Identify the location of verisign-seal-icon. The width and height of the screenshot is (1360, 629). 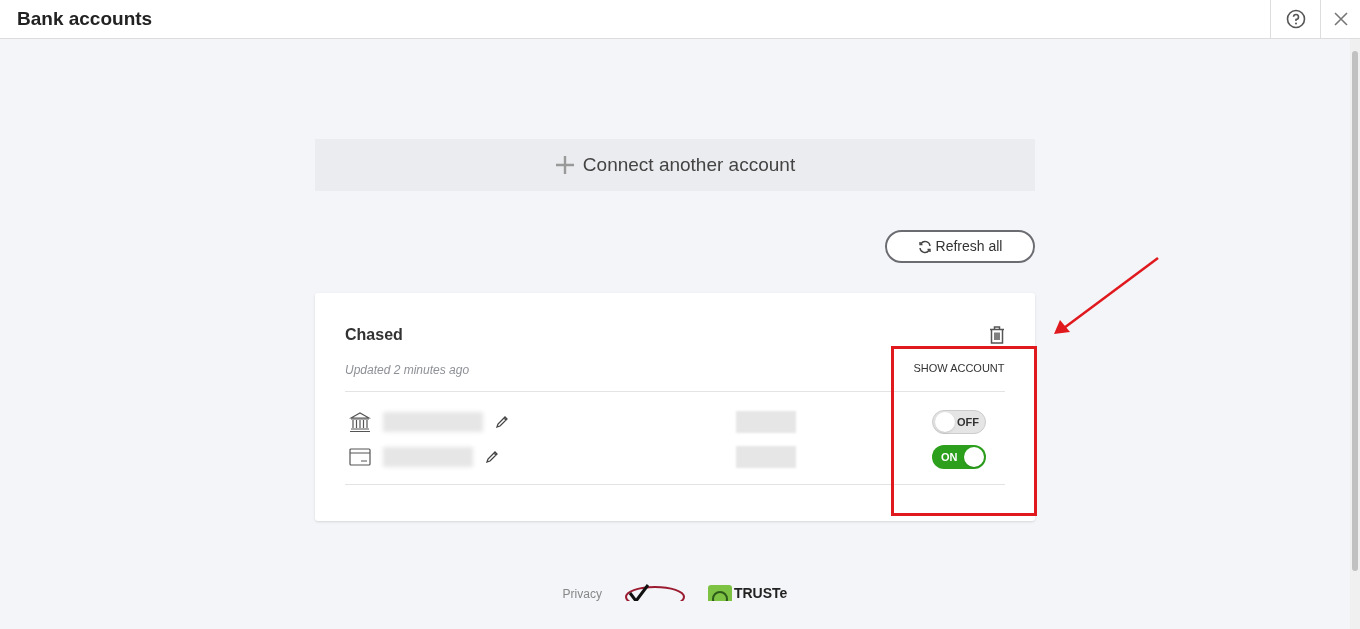
(654, 591).